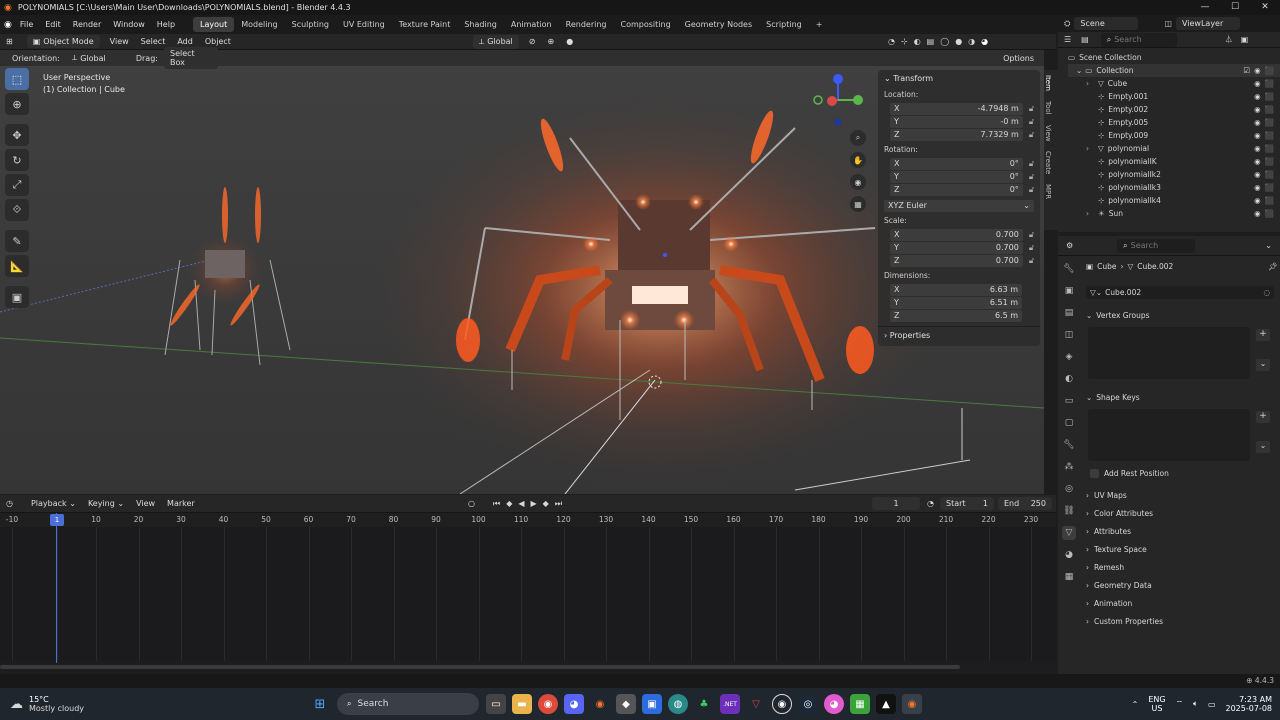  Describe the element at coordinates (26, 24) in the screenshot. I see `menu-file: File` at that location.